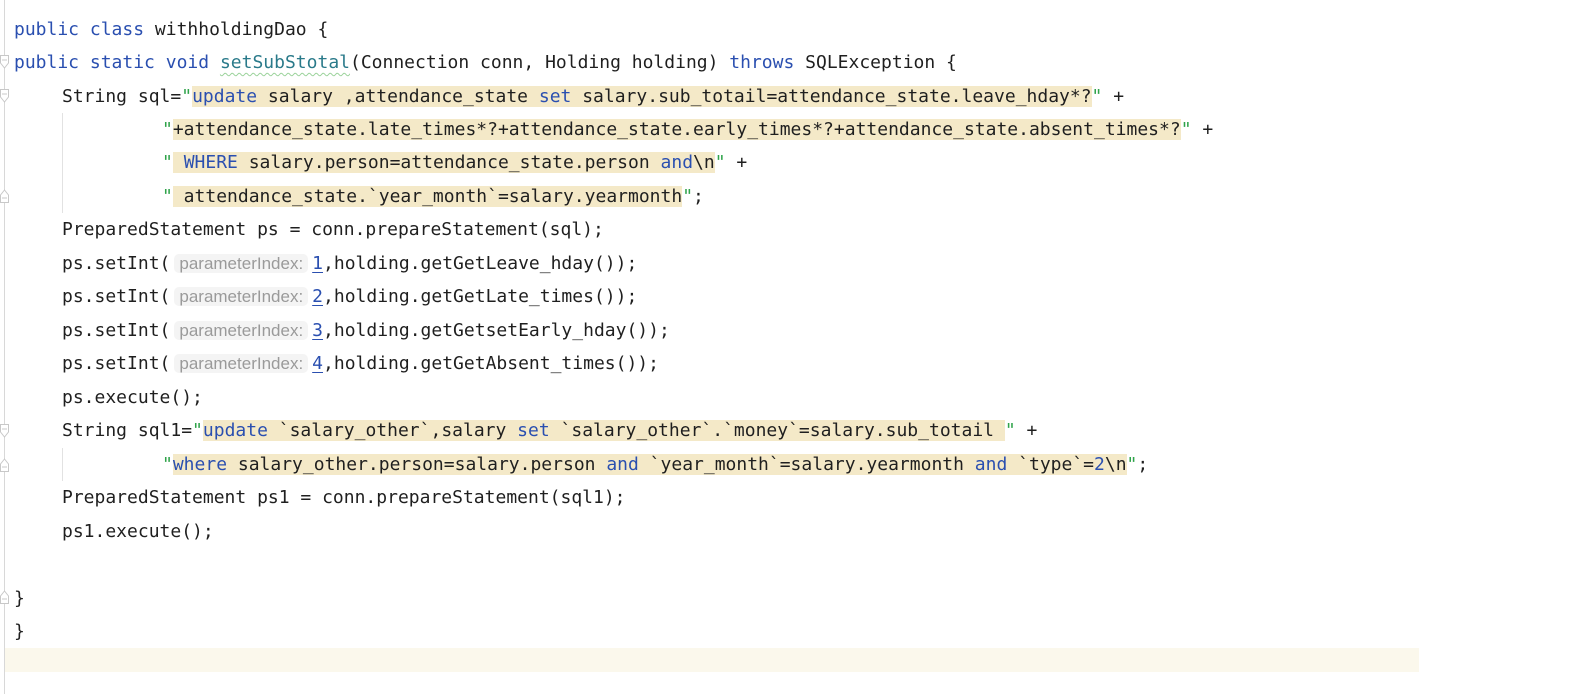  Describe the element at coordinates (1051, 464) in the screenshot. I see `sql-text: `type`=` at that location.